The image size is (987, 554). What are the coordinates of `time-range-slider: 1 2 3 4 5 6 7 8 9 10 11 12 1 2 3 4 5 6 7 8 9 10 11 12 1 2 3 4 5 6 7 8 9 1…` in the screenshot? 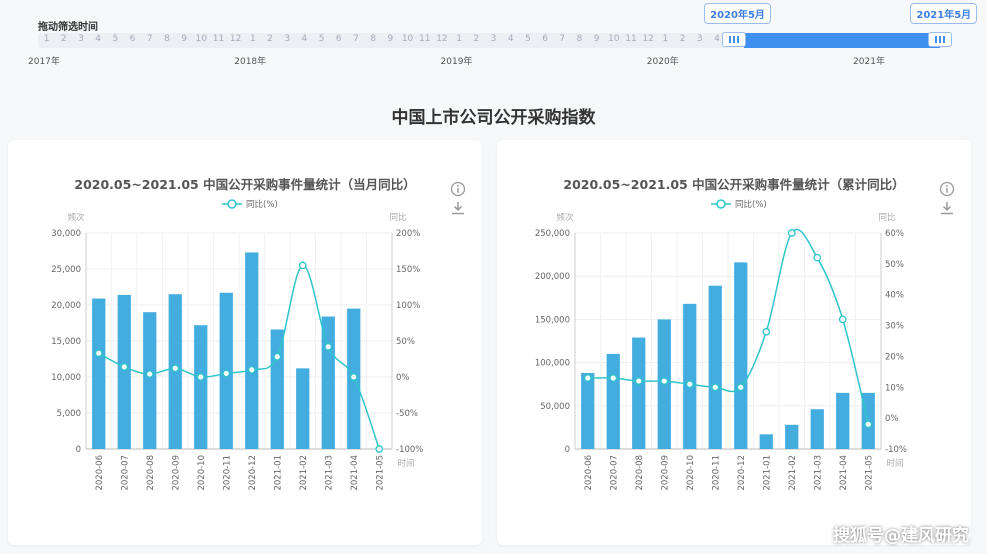 It's located at (495, 40).